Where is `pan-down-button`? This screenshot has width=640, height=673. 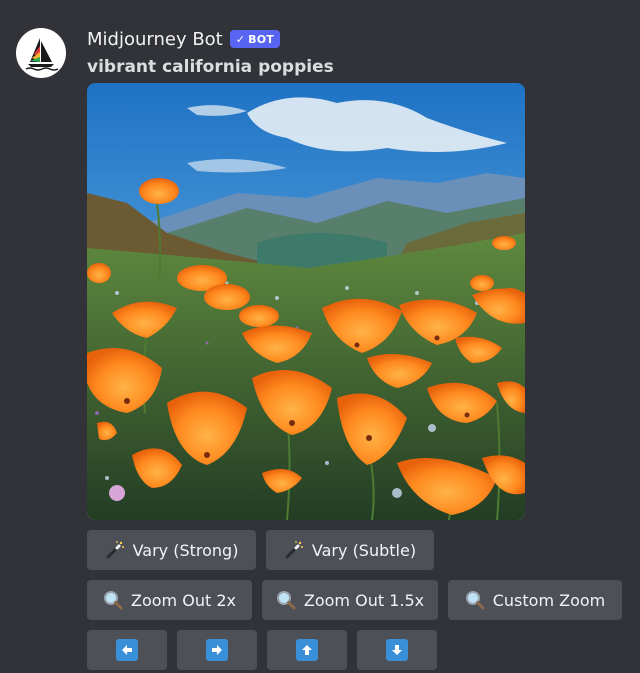 pan-down-button is located at coordinates (397, 650).